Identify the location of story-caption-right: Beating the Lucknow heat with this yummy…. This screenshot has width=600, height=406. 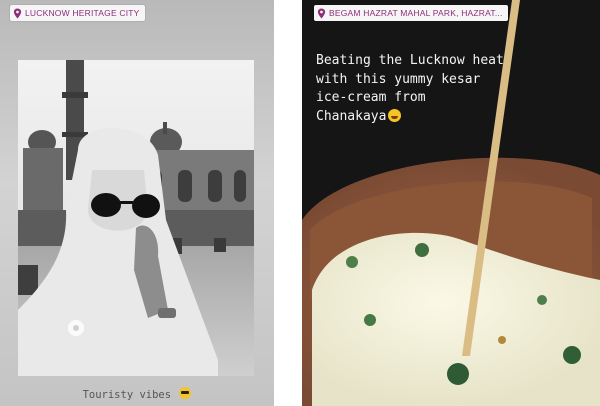
(456, 89).